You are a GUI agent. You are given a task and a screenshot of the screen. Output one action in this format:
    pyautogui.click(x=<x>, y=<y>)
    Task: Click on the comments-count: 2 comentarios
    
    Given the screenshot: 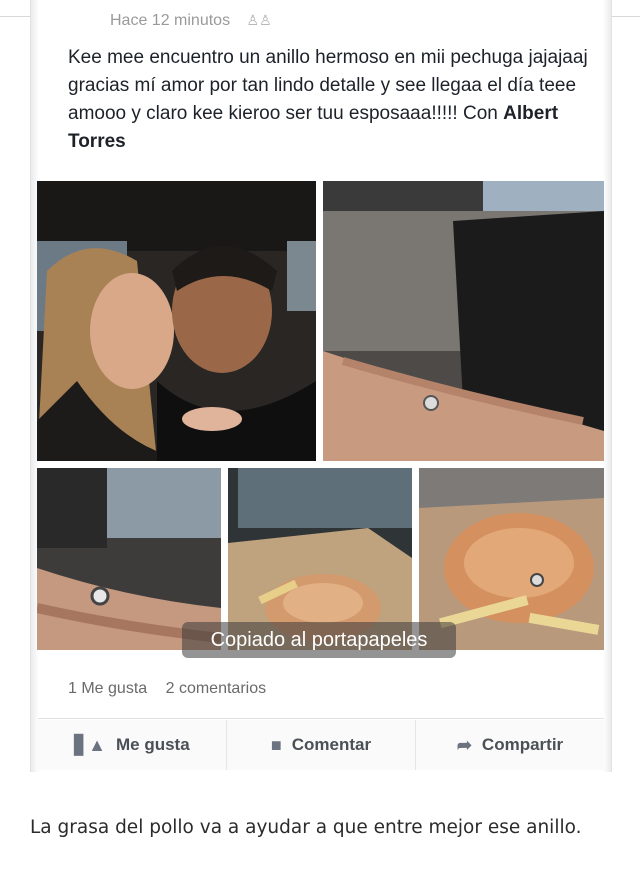 What is the action you would take?
    pyautogui.click(x=216, y=688)
    